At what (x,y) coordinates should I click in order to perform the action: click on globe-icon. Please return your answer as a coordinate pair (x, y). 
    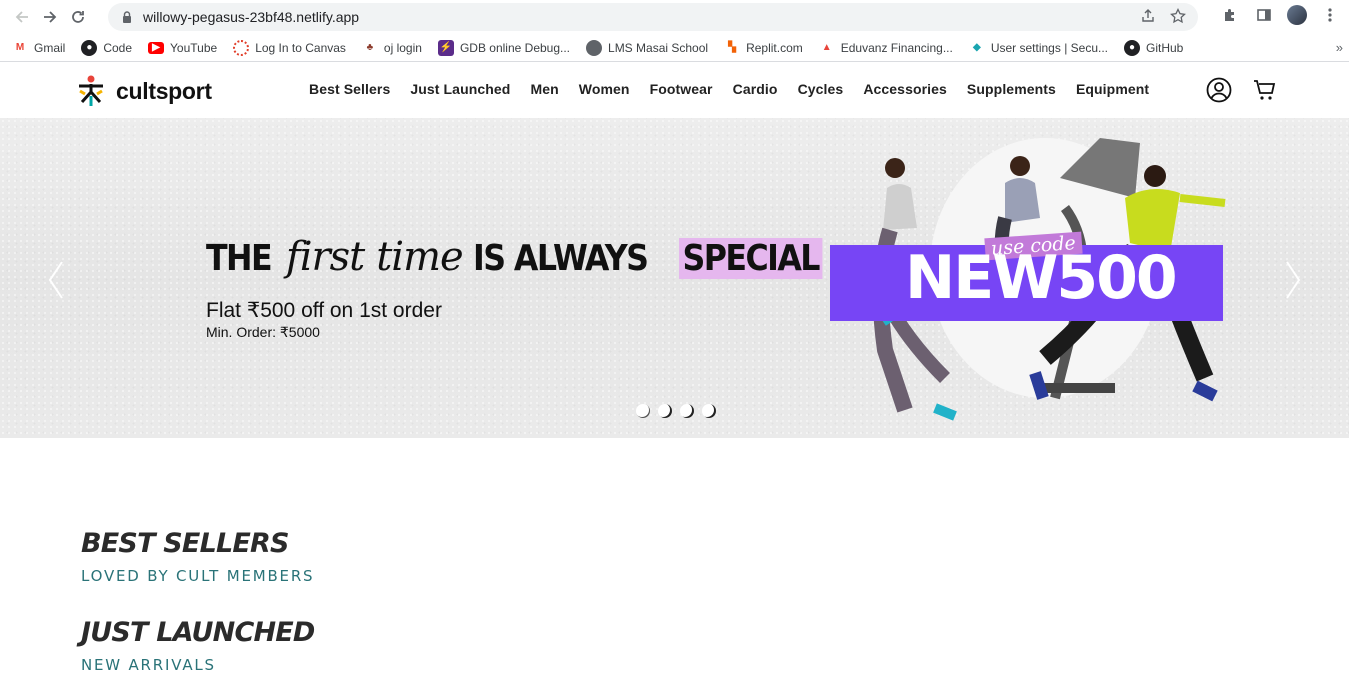
    Looking at the image, I should click on (594, 47).